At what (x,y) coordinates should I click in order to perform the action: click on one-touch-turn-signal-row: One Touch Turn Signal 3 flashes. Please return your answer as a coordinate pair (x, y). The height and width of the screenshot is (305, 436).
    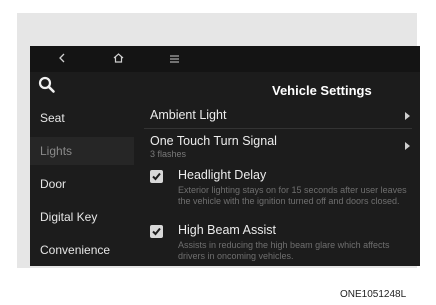
    Looking at the image, I should click on (281, 149).